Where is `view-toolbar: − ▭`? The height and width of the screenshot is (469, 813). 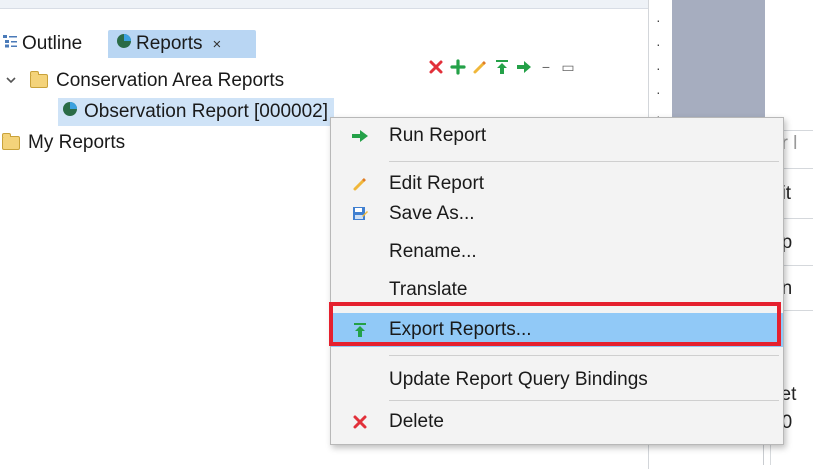
view-toolbar: − ▭ is located at coordinates (502, 67).